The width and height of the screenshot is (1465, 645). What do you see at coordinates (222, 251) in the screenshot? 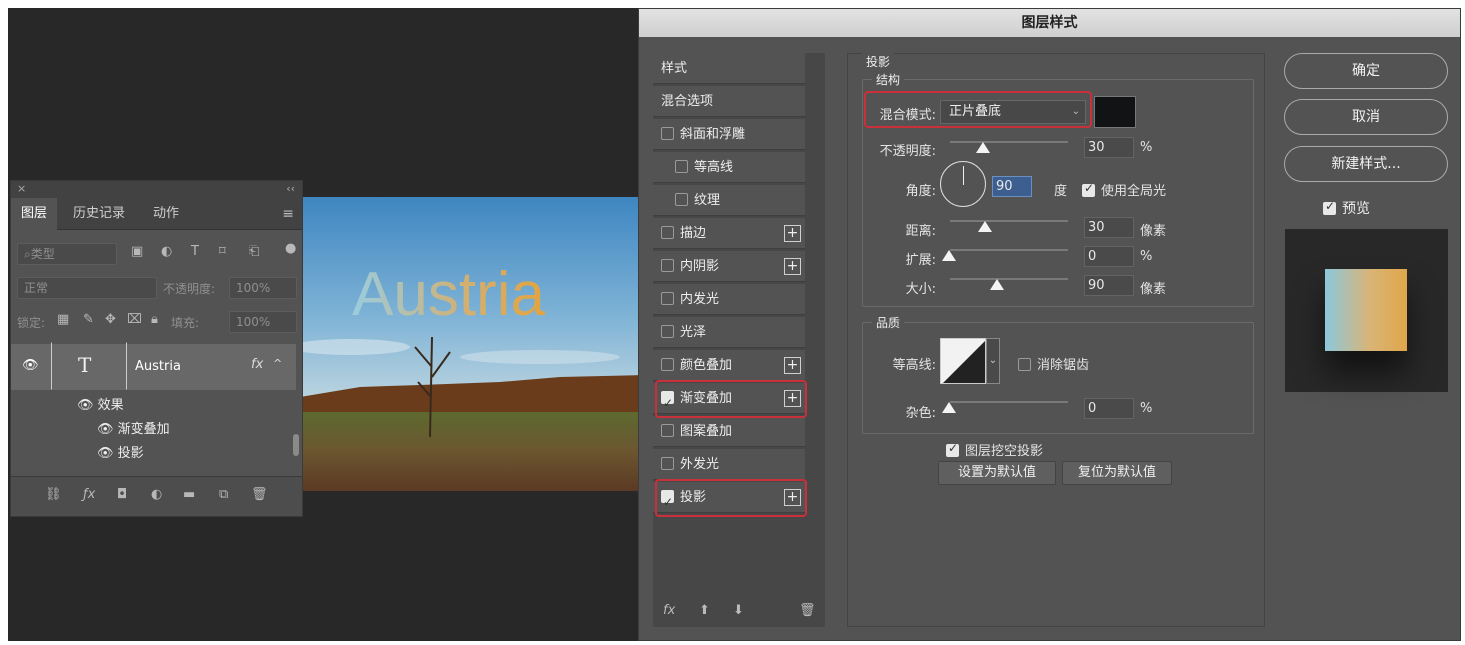
I see `filter-shape-icon: ⌑` at bounding box center [222, 251].